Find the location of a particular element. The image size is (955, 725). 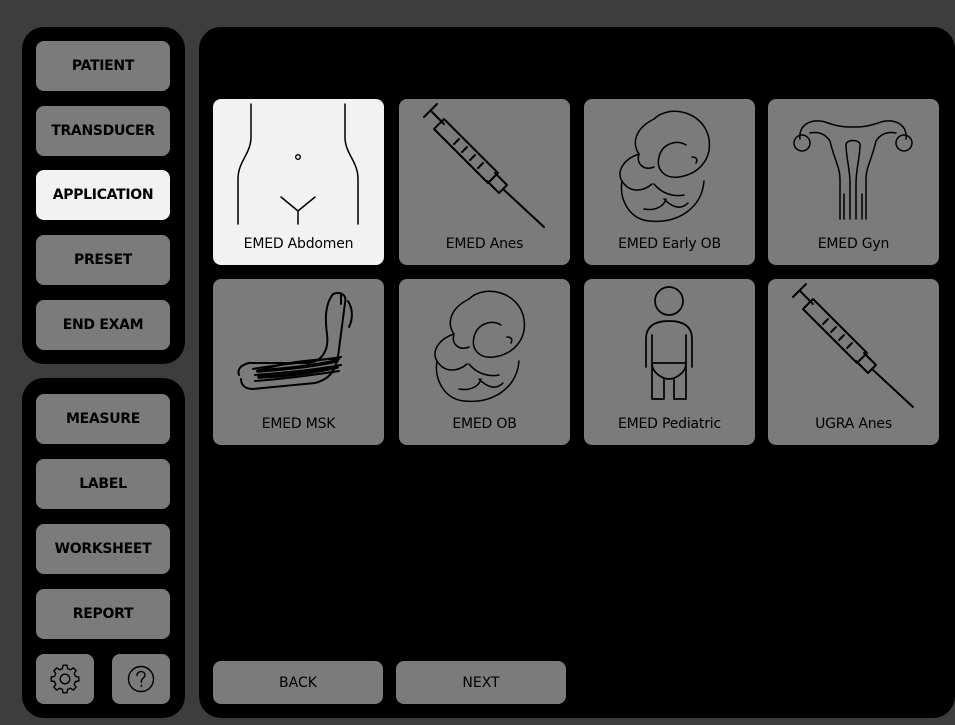

tile-label: EMED Pediatric is located at coordinates (669, 424).